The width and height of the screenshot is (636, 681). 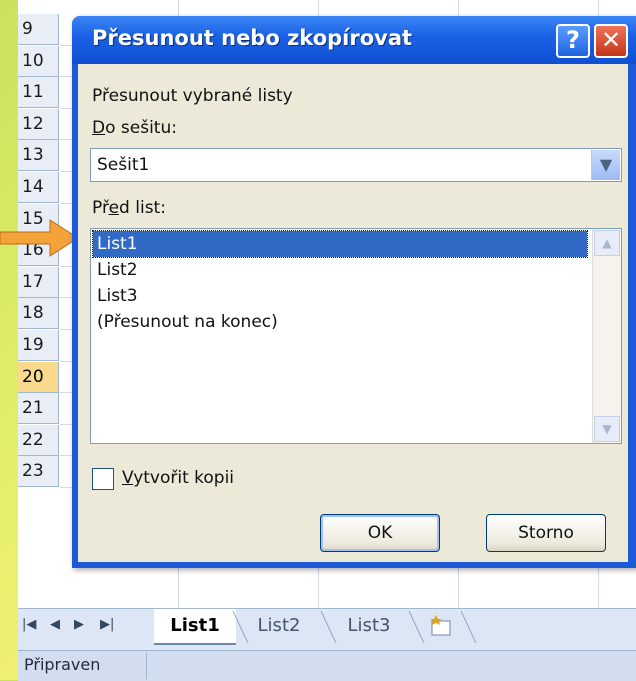 What do you see at coordinates (340, 296) in the screenshot?
I see `list-item-list3: List3` at bounding box center [340, 296].